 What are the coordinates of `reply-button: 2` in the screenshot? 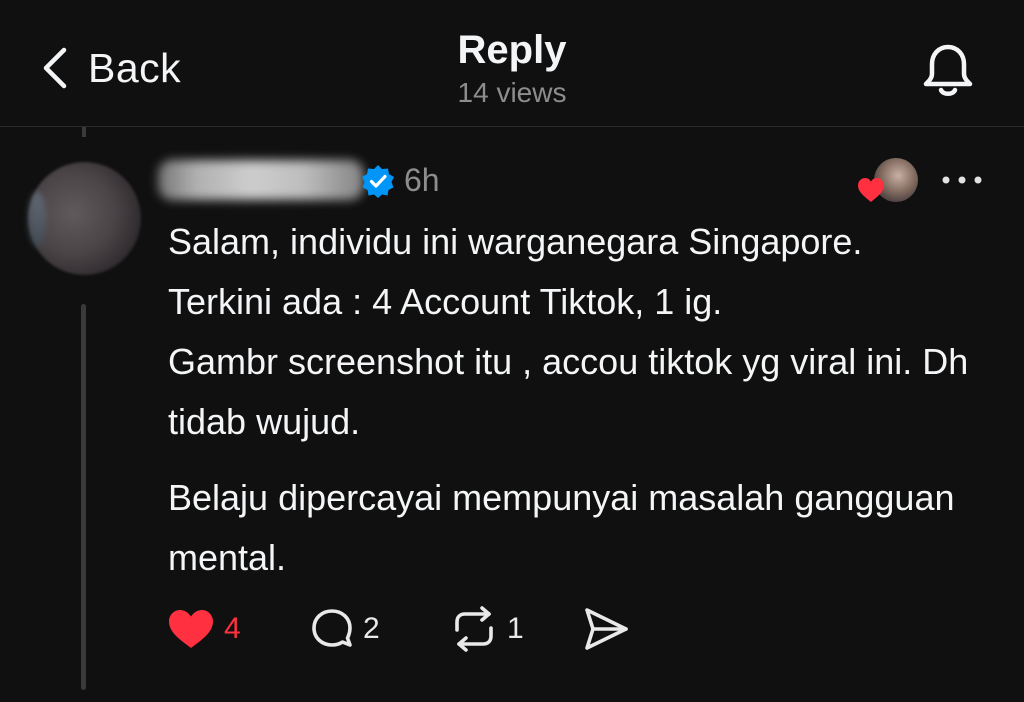 It's located at (344, 629).